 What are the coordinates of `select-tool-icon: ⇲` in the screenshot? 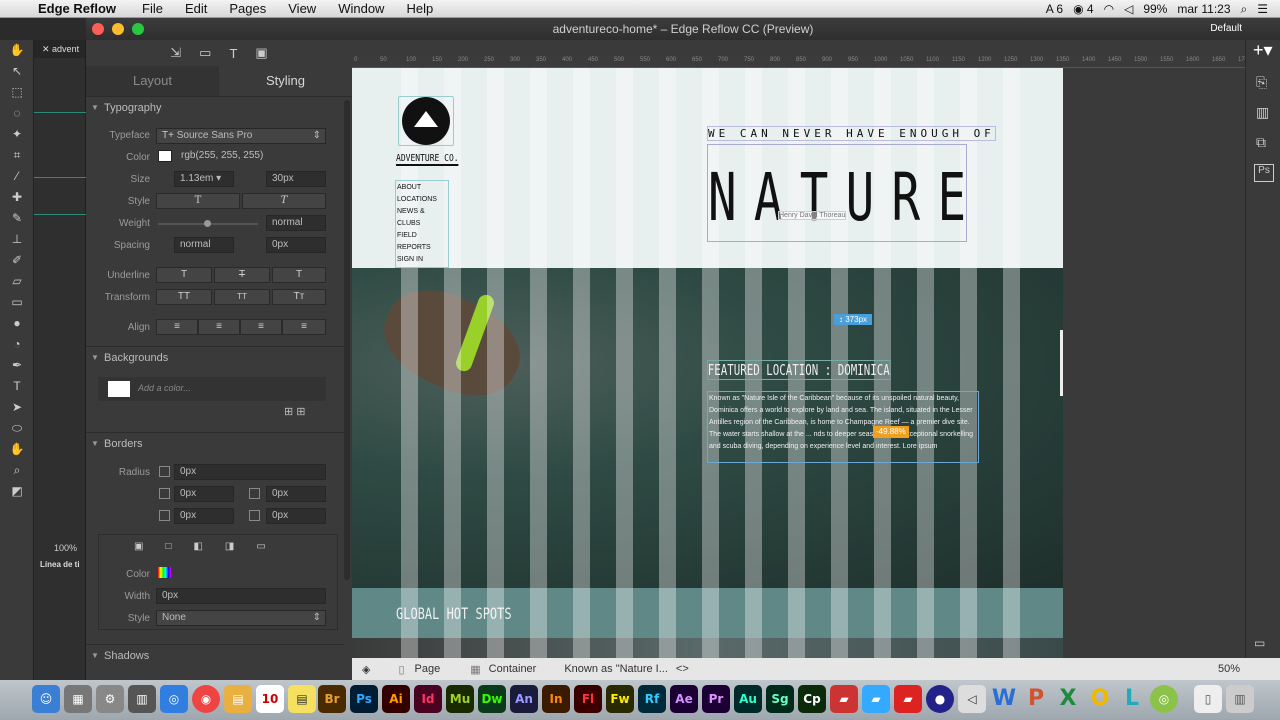 It's located at (175, 53).